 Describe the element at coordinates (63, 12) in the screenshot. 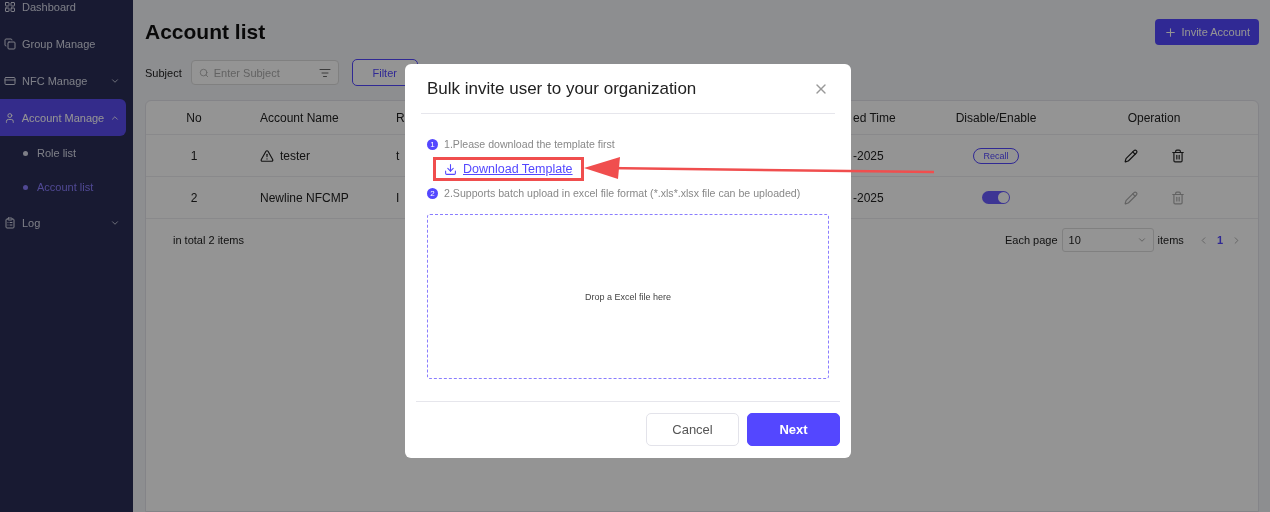

I see `sidebar-item: Dashboard` at that location.